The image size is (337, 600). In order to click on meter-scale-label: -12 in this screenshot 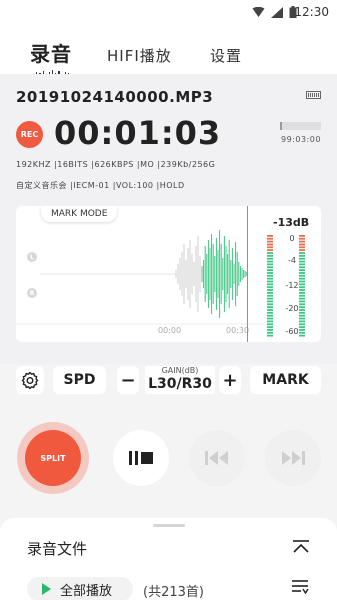, I will do `click(291, 285)`.